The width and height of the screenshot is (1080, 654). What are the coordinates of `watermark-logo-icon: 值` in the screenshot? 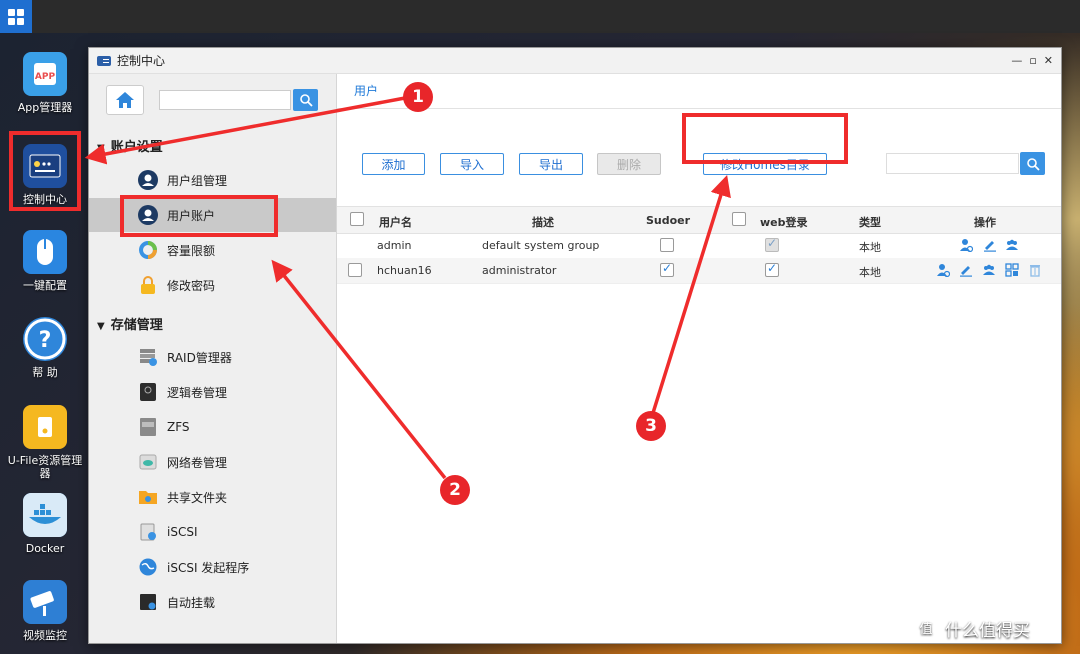 It's located at (926, 628).